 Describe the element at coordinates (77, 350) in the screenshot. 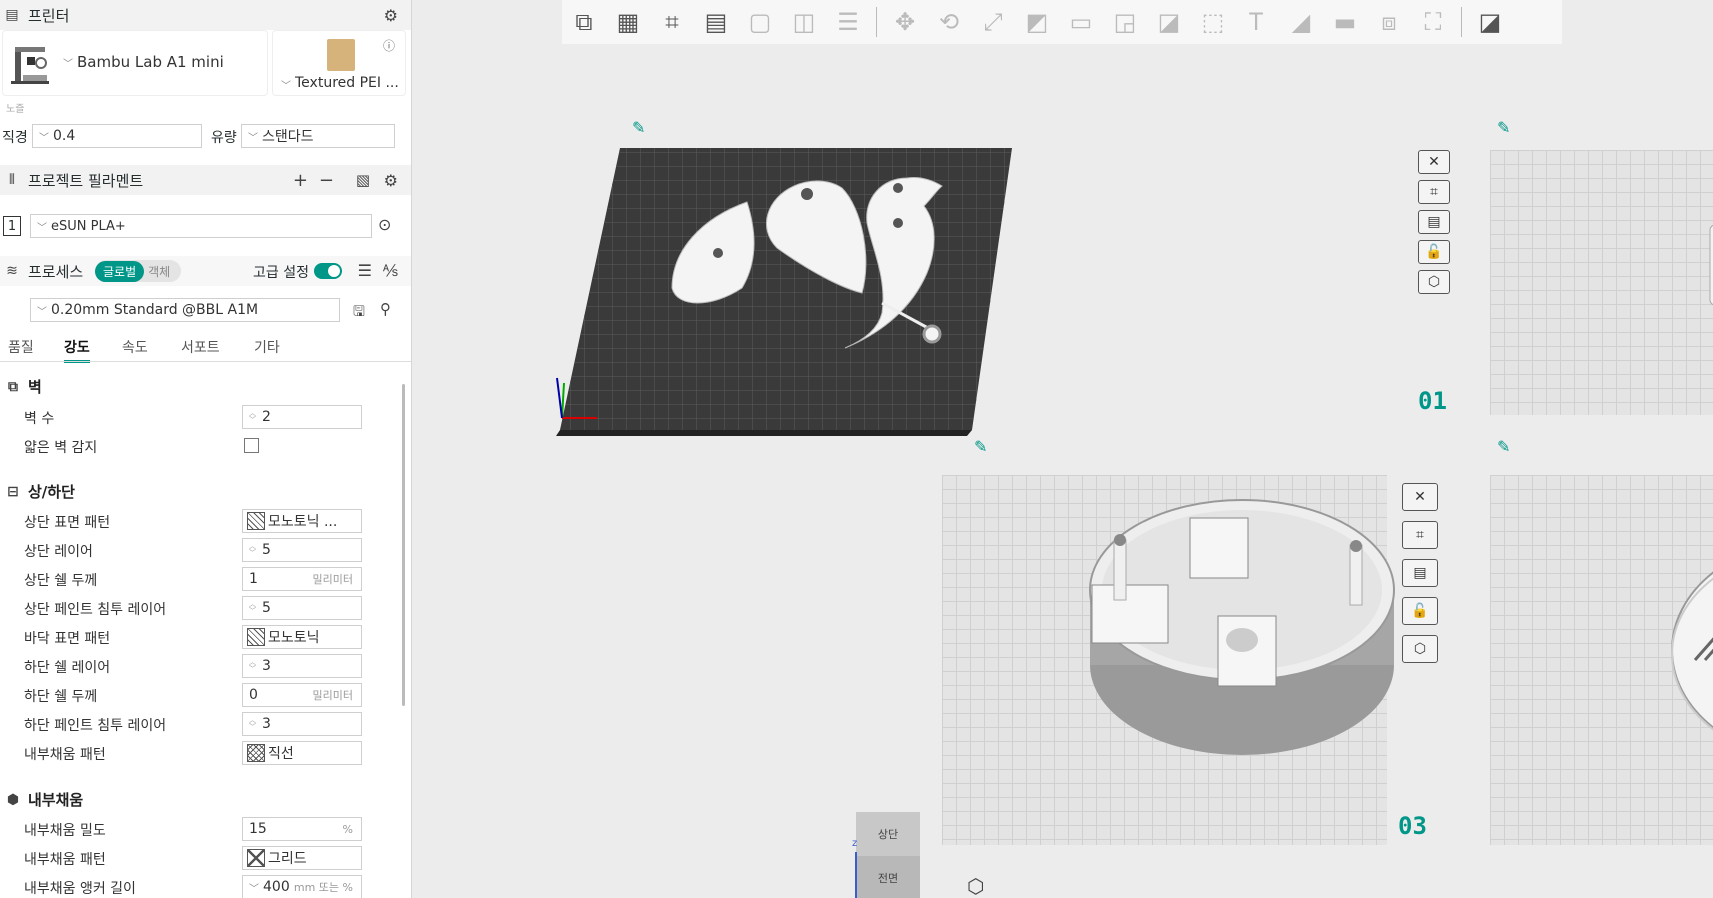

I see `tab-strength: 강도` at that location.